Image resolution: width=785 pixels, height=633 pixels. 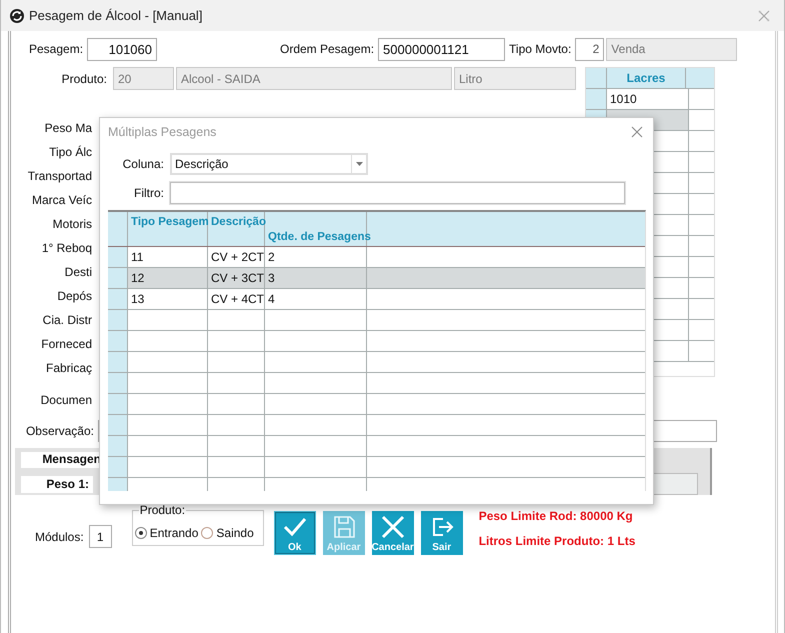 What do you see at coordinates (66, 400) in the screenshot?
I see `field-label: Documen` at bounding box center [66, 400].